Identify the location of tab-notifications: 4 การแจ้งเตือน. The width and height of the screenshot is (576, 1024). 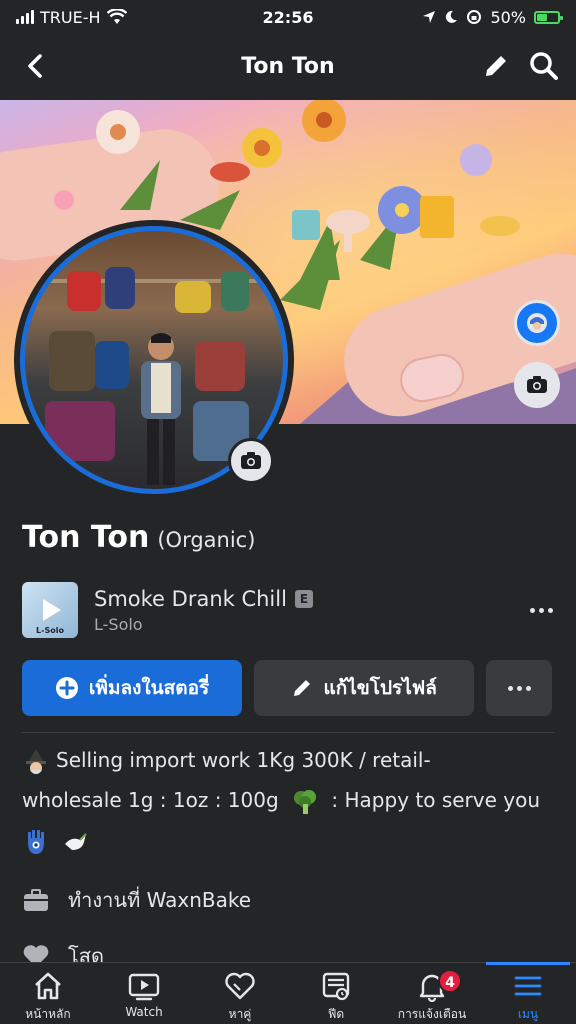
(432, 993).